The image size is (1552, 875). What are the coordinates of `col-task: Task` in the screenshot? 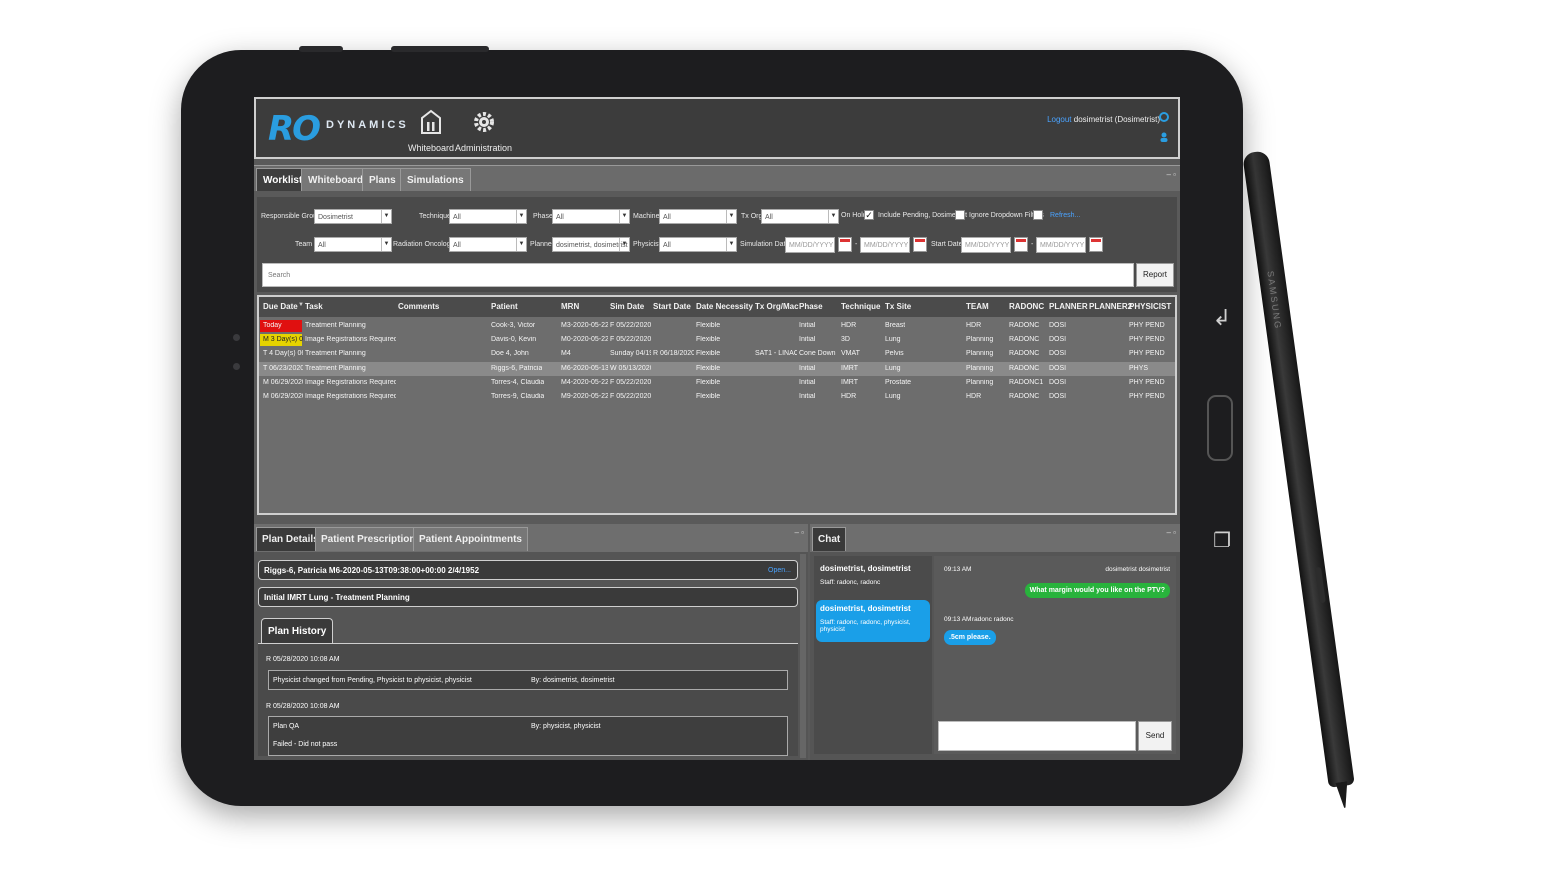 It's located at (314, 306).